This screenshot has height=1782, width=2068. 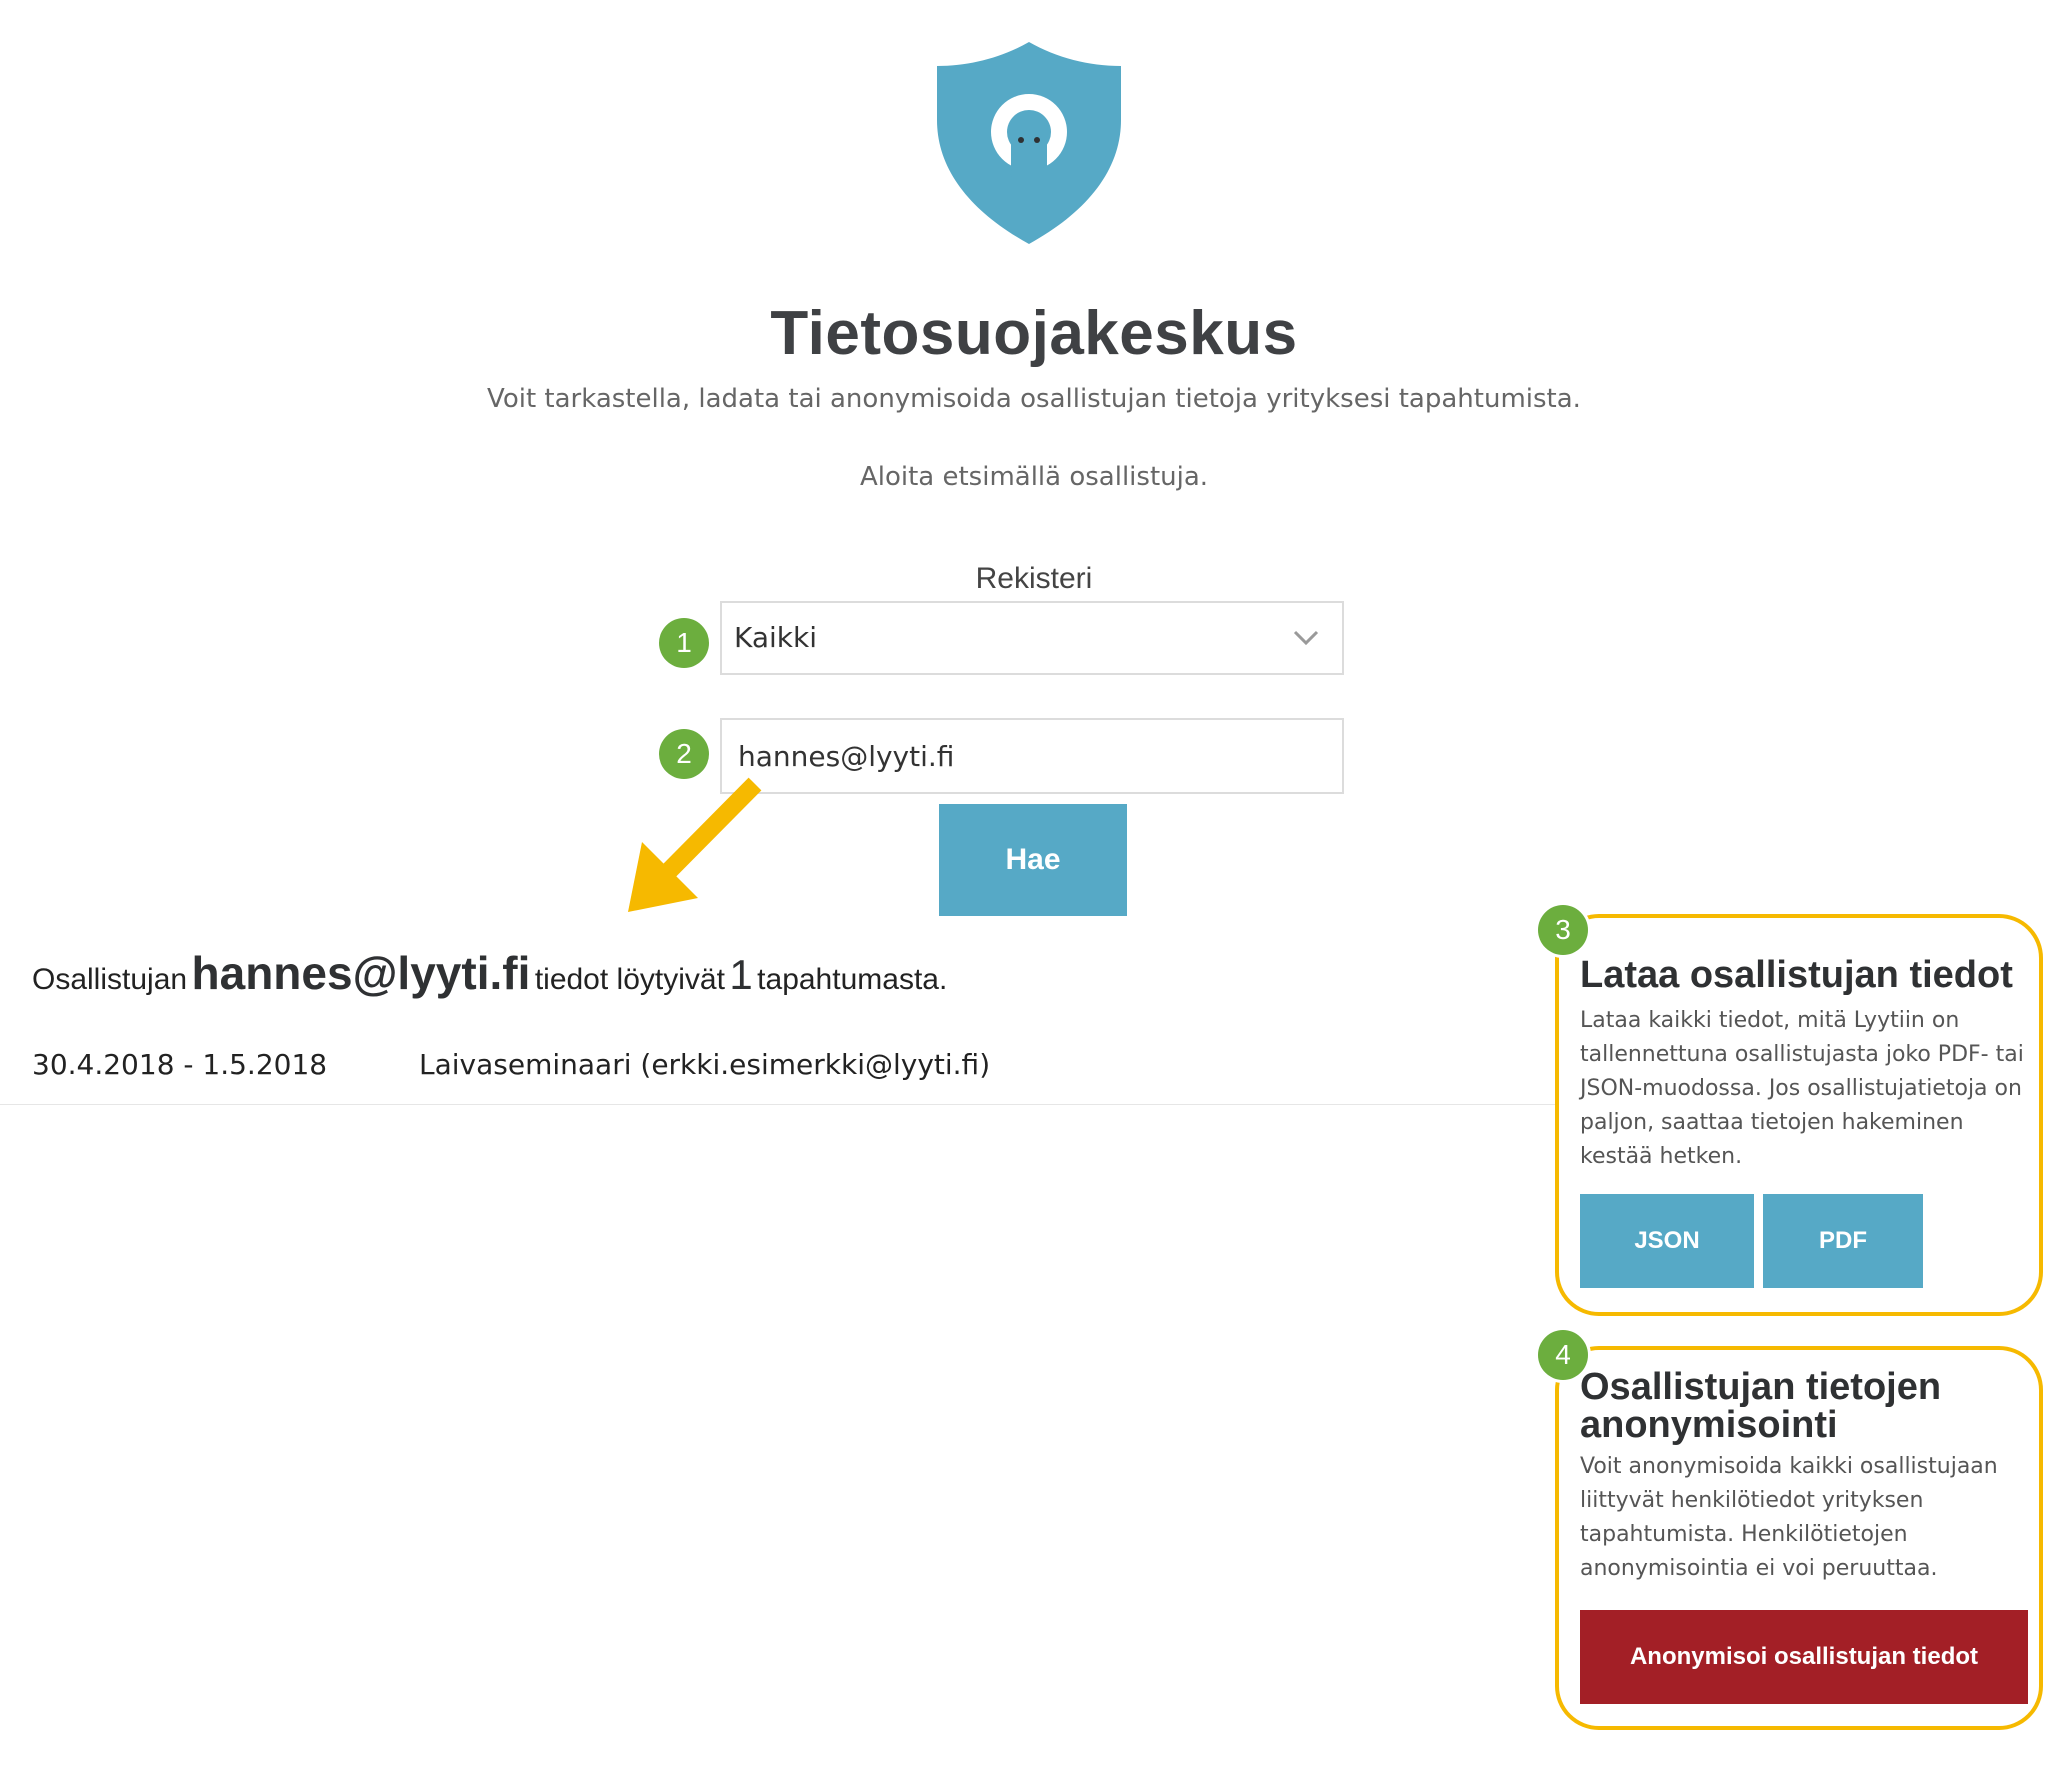 What do you see at coordinates (1029, 143) in the screenshot?
I see `shield-logo-icon` at bounding box center [1029, 143].